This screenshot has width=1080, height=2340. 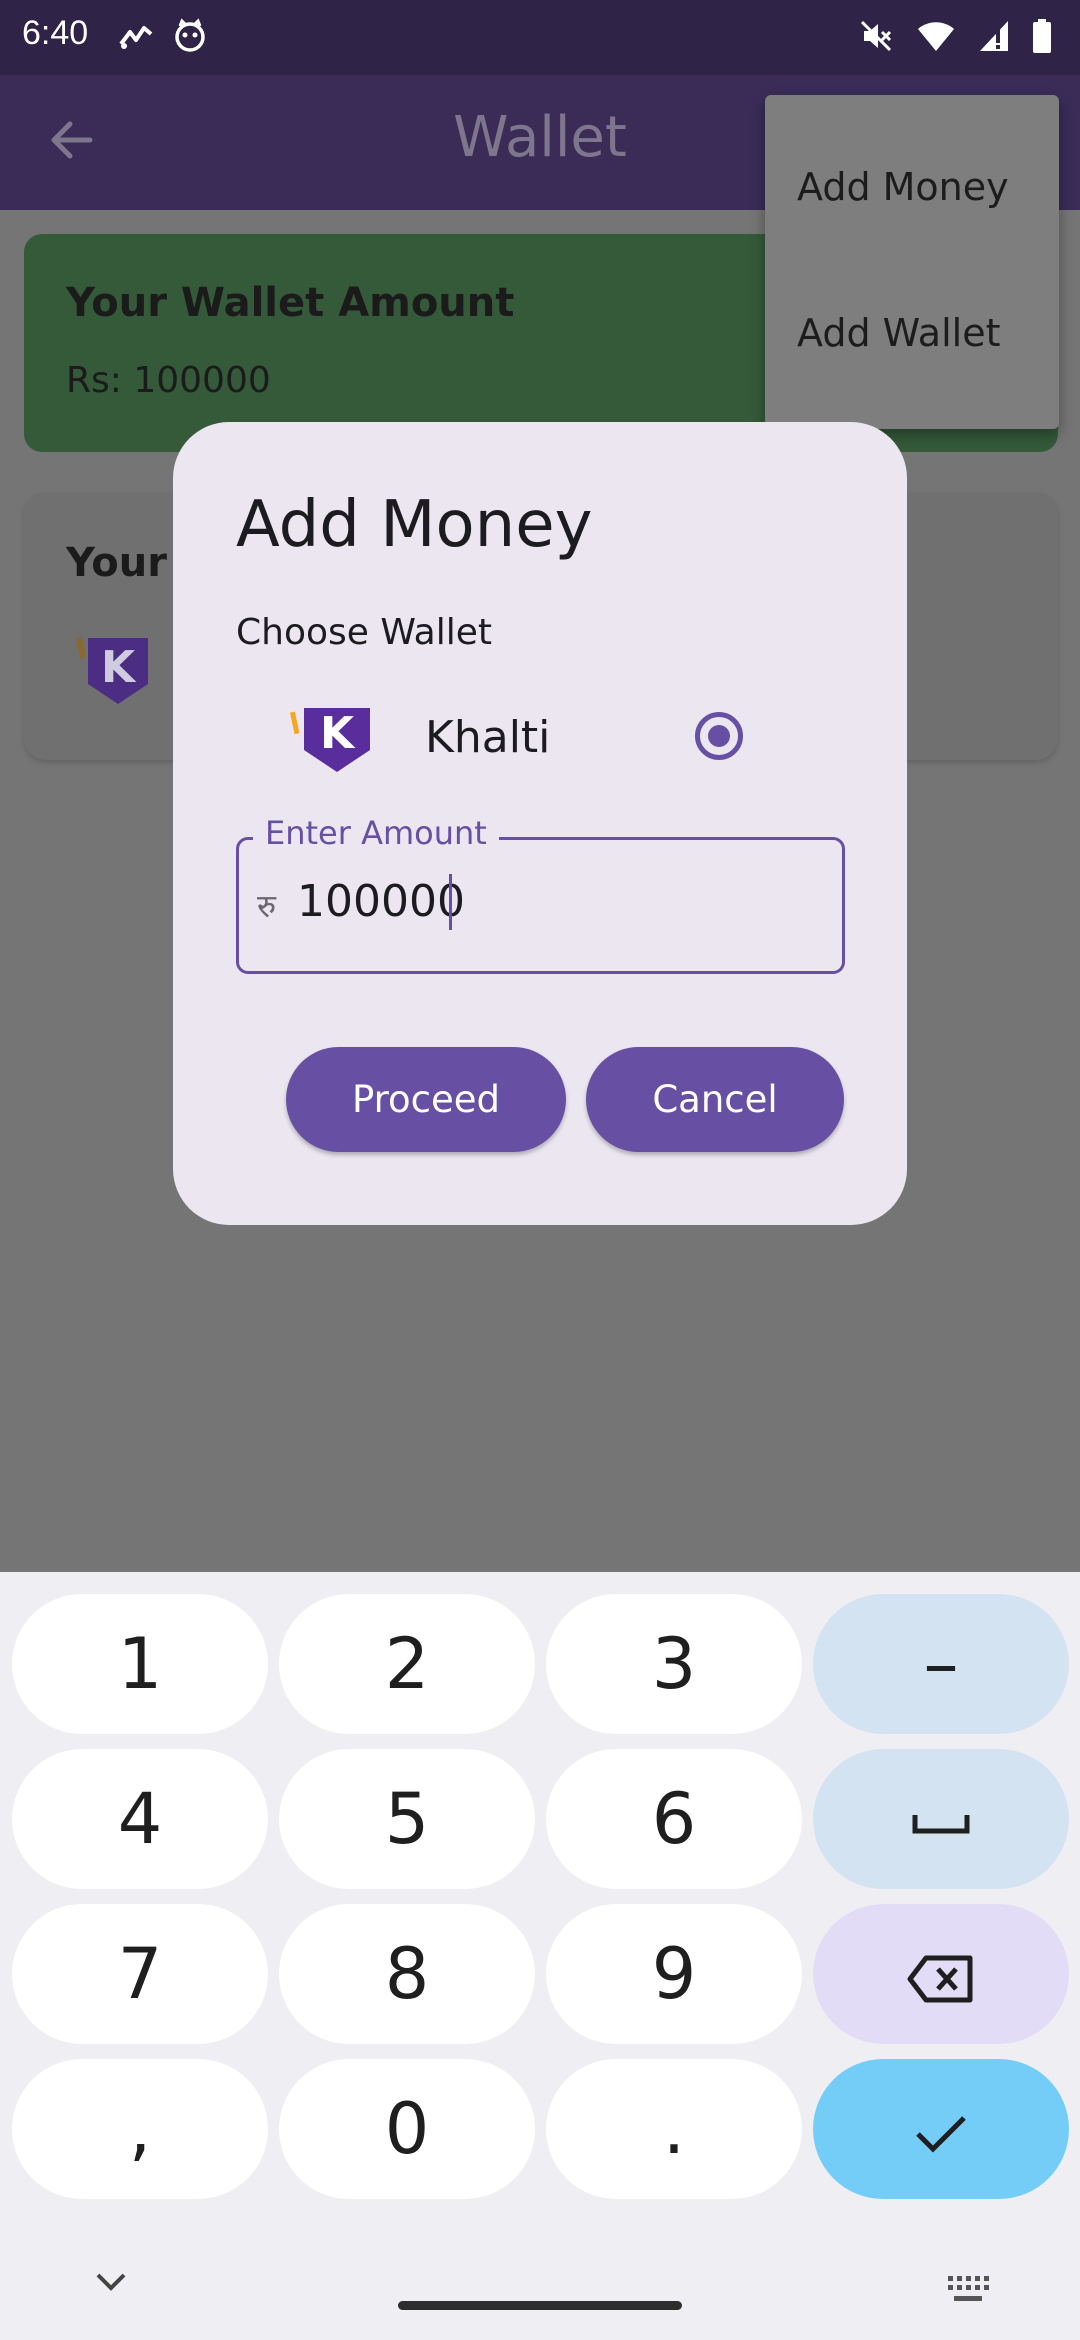 What do you see at coordinates (540, 37) in the screenshot?
I see `status-bar: 6:40` at bounding box center [540, 37].